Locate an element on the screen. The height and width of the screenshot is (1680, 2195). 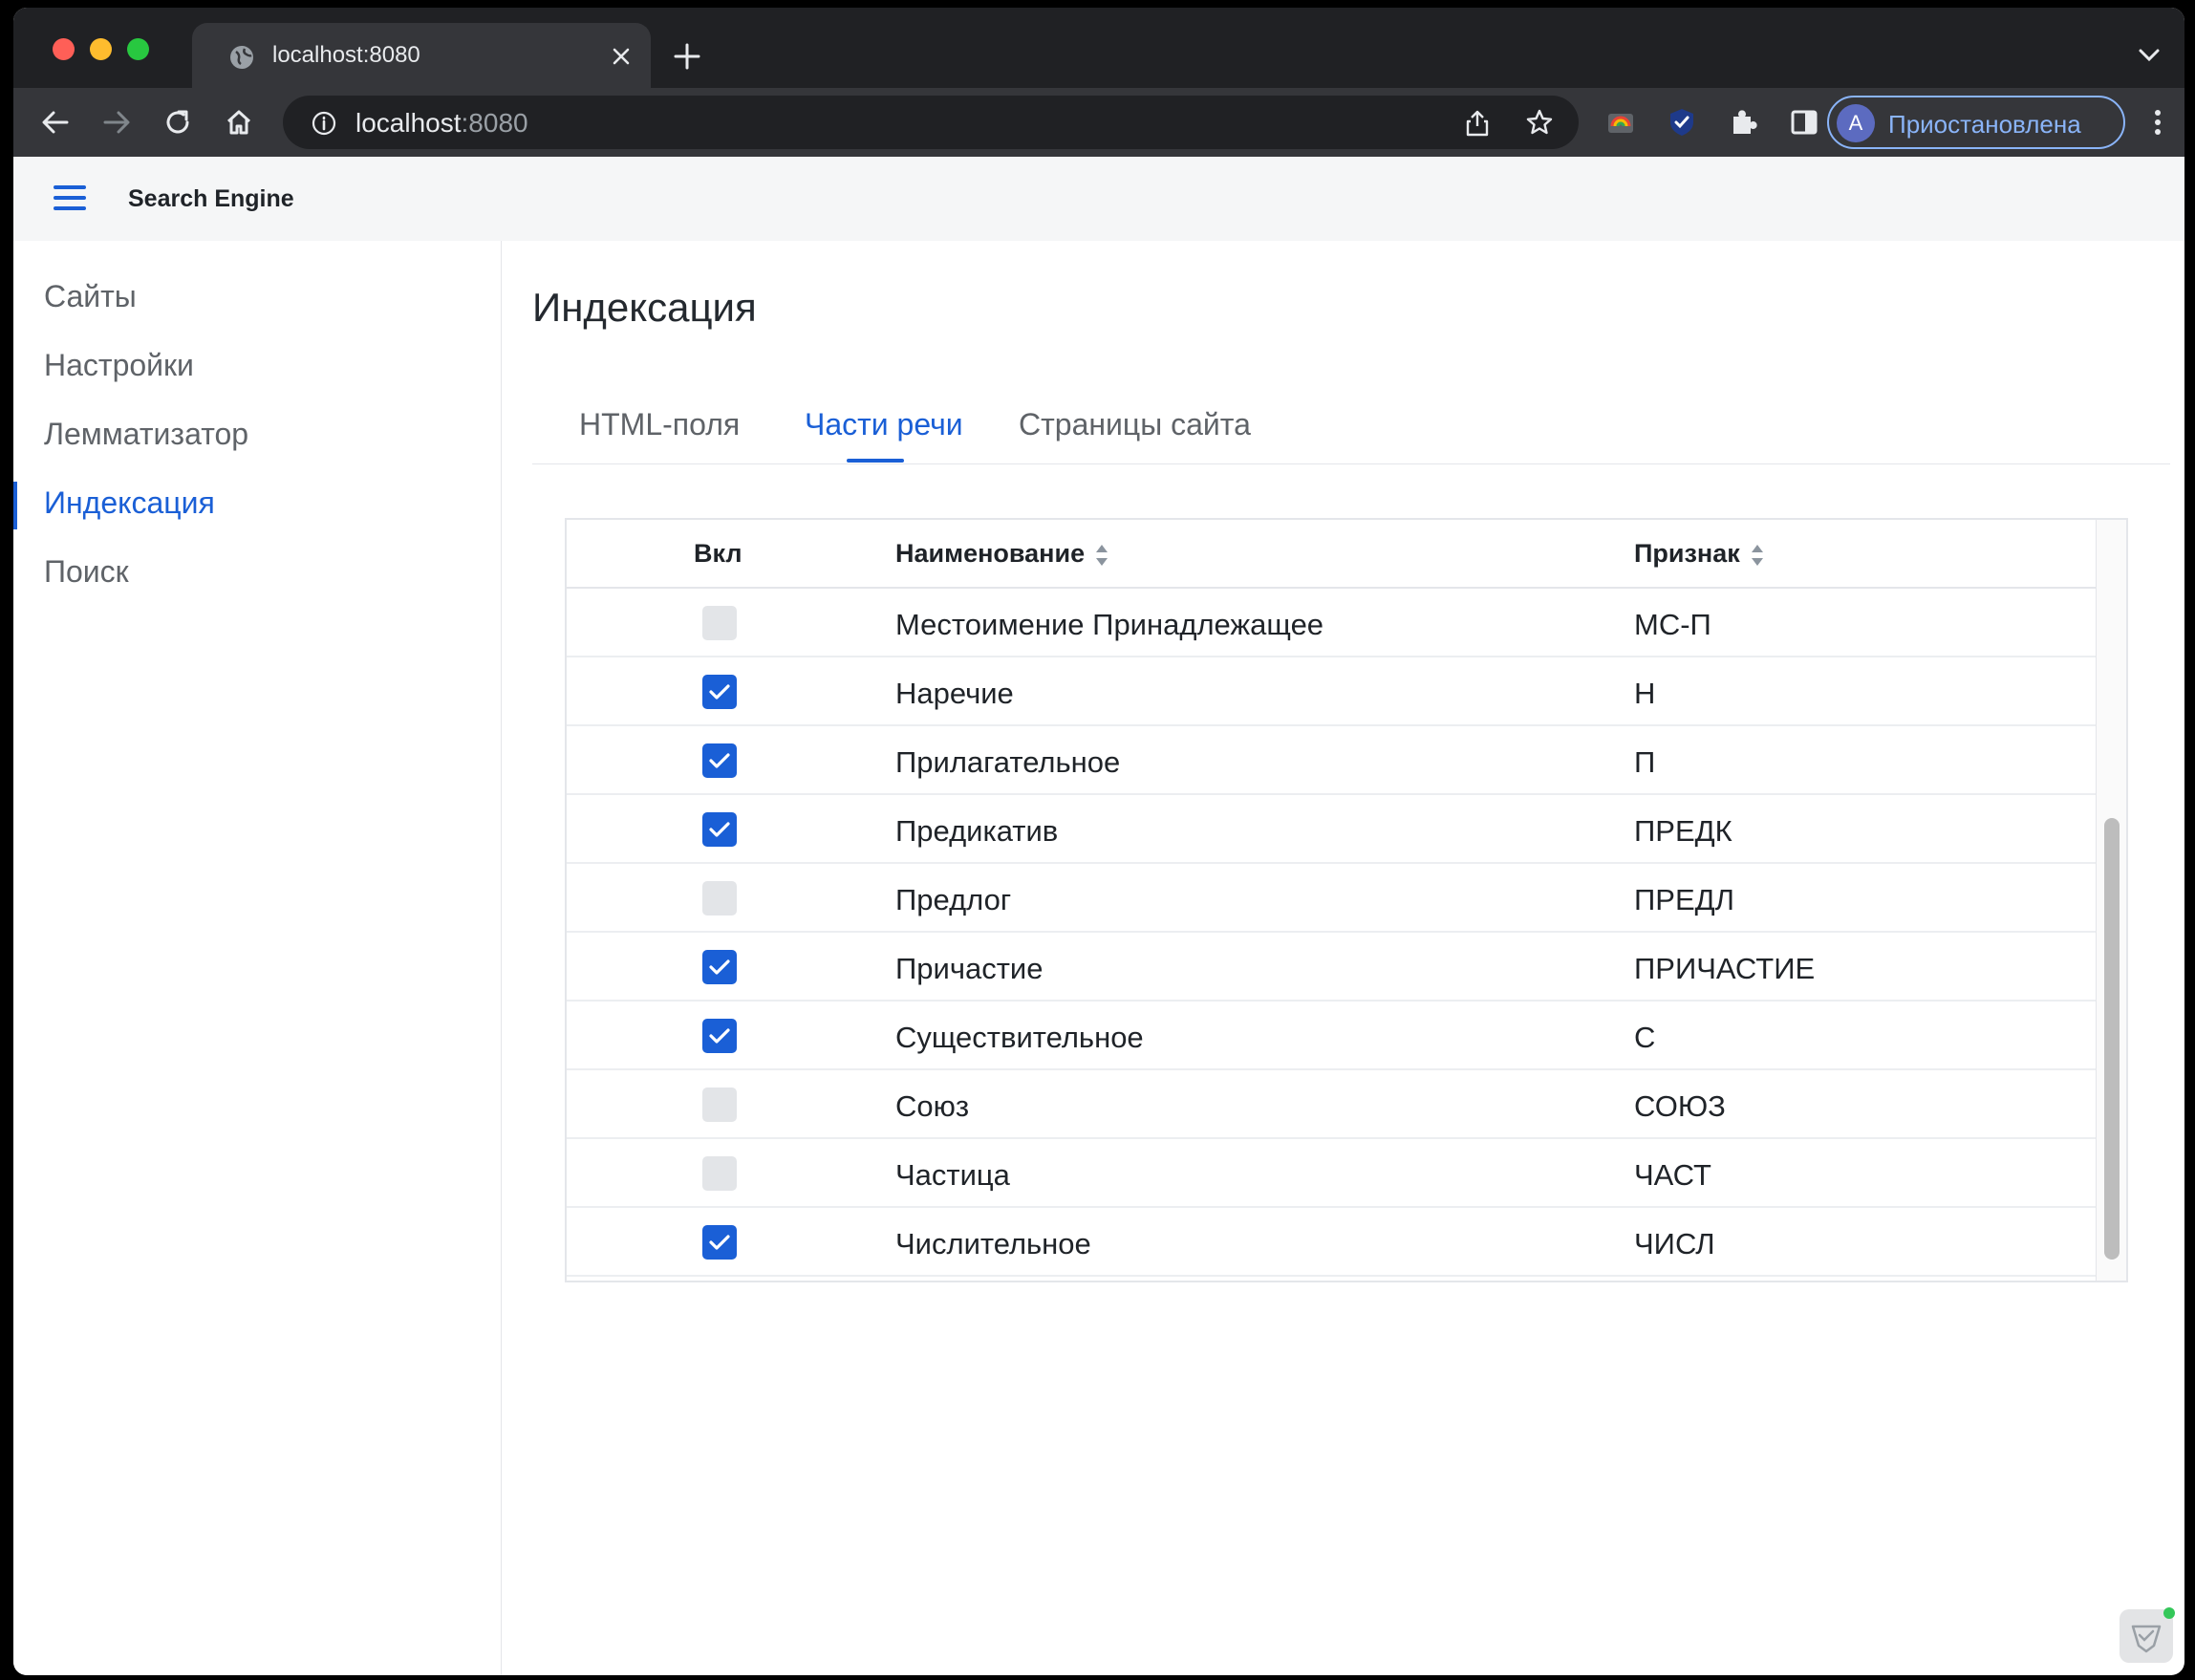
more-menu-icon is located at coordinates (2158, 122).